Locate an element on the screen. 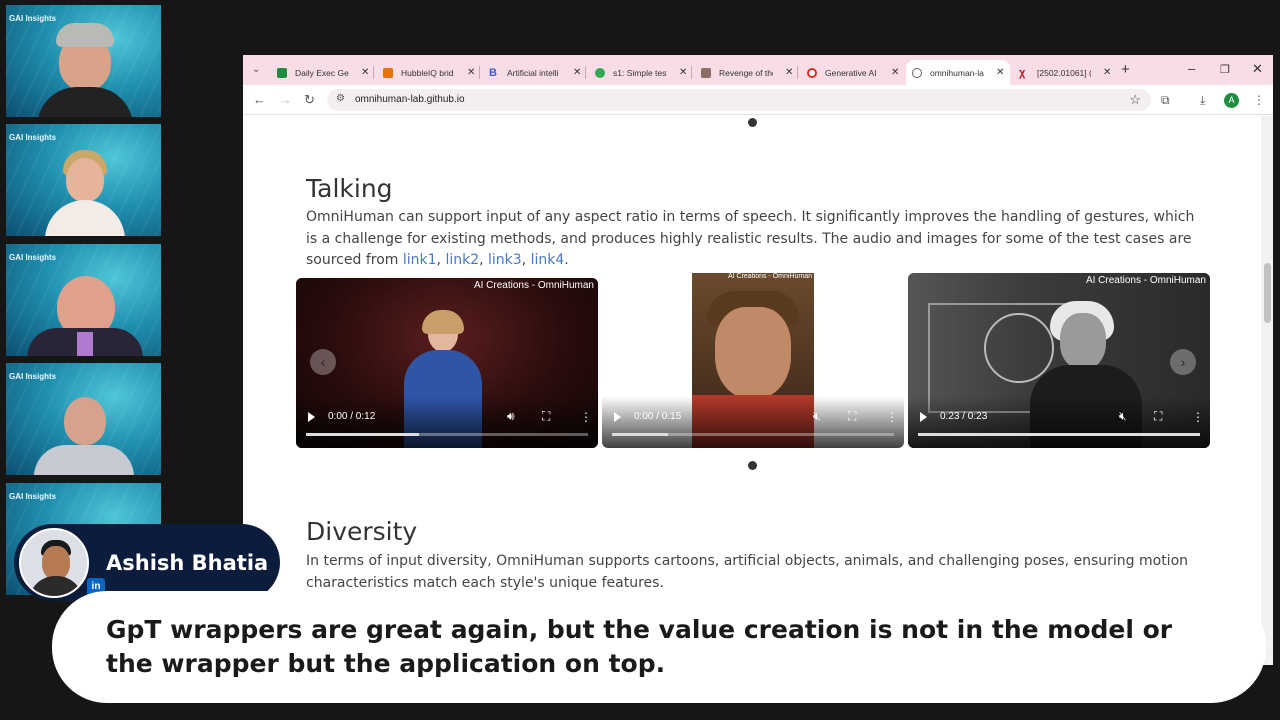  tab-revenge: Revenge of the ✕ is located at coordinates (747, 72).